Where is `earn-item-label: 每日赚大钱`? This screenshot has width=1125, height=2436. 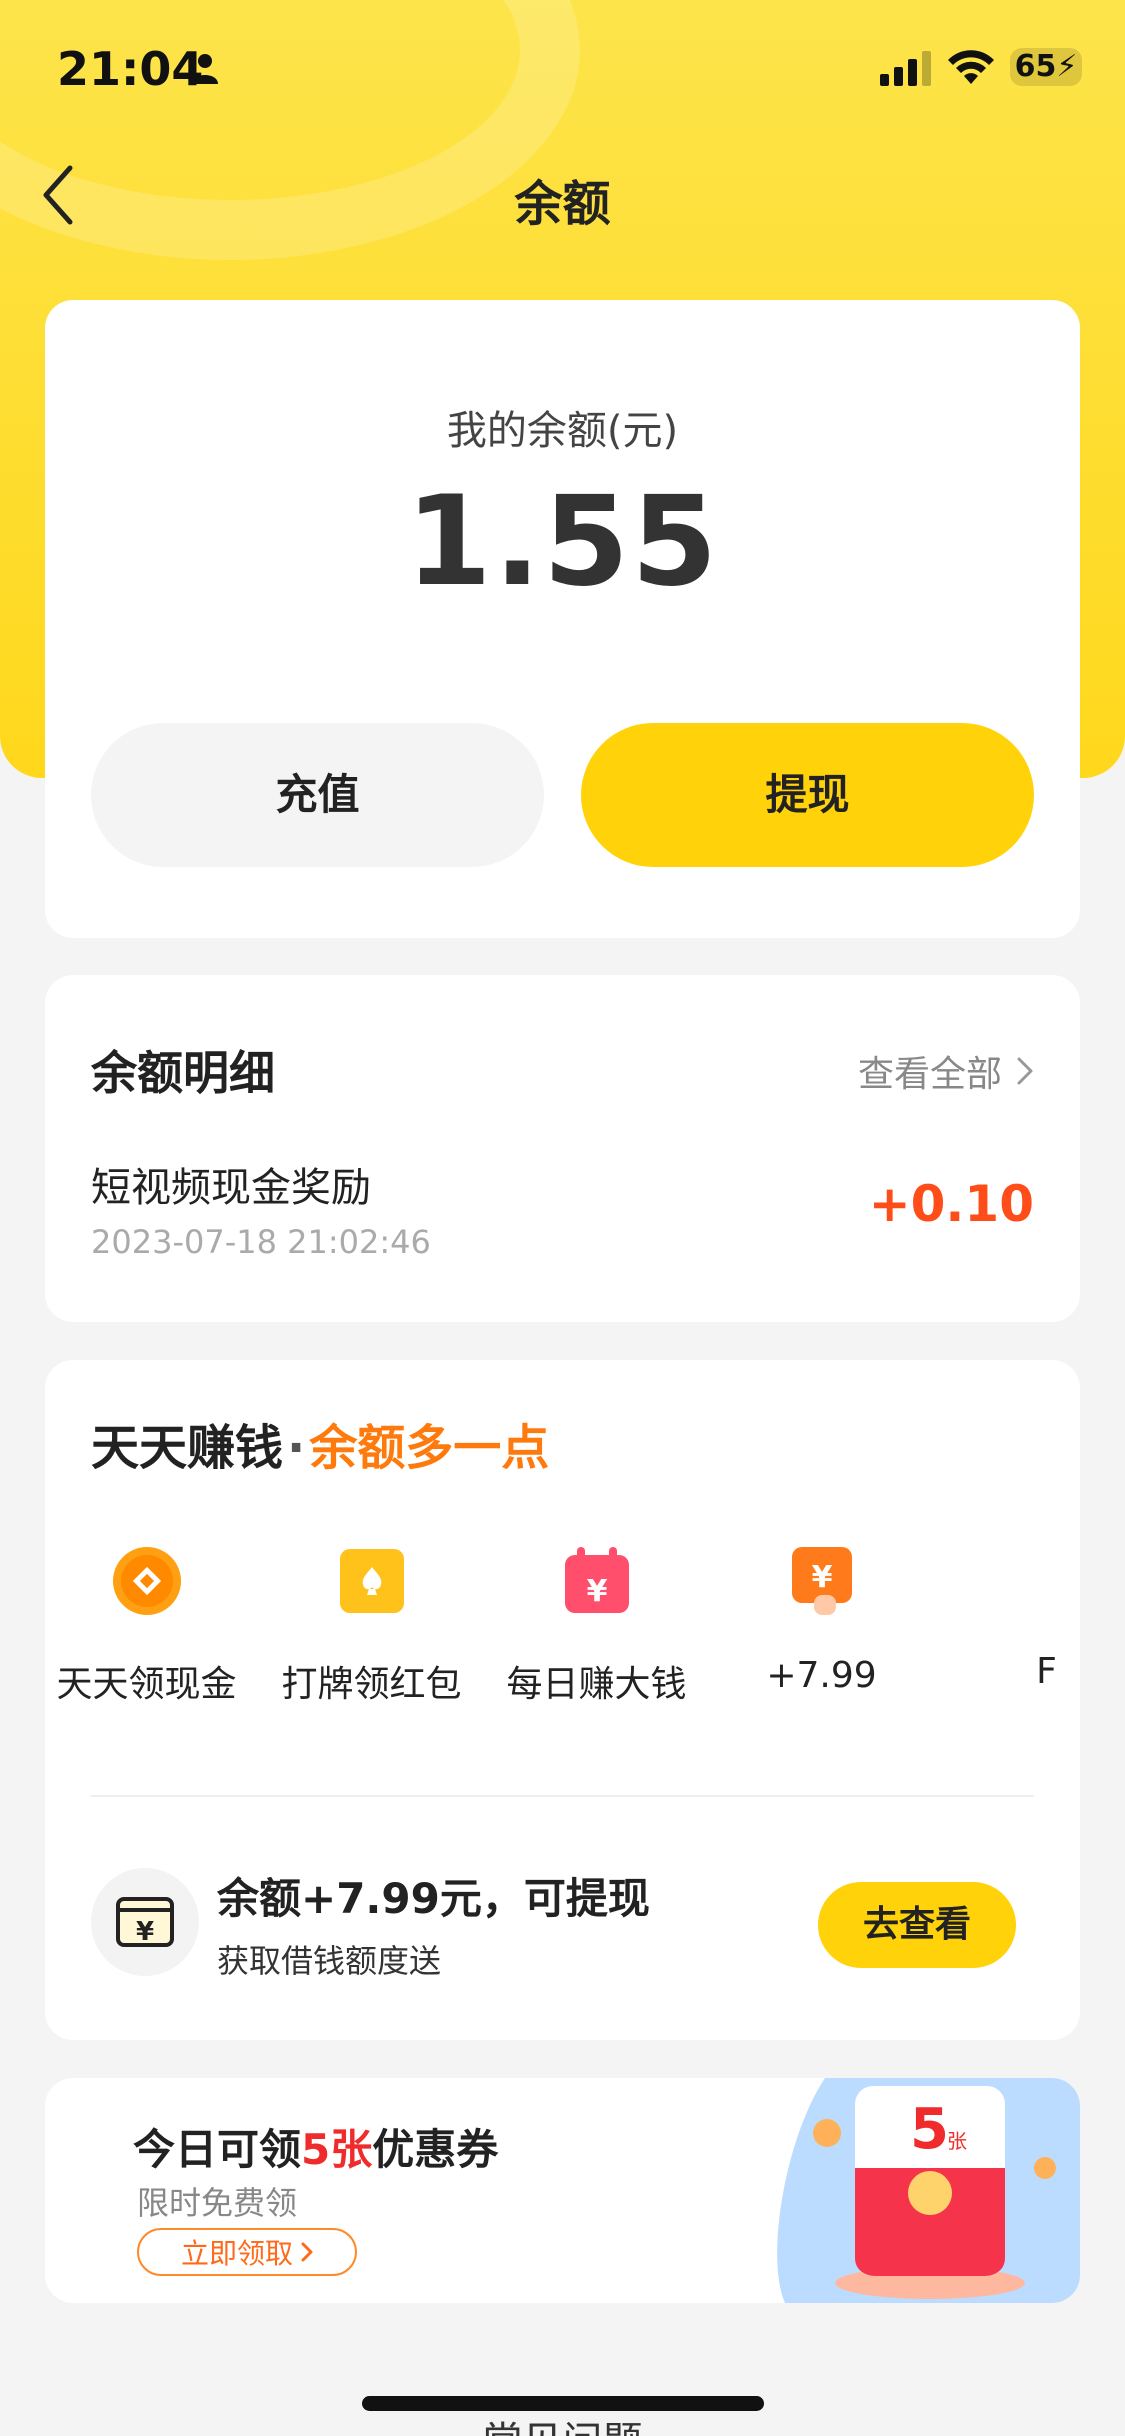 earn-item-label: 每日赚大钱 is located at coordinates (596, 1684).